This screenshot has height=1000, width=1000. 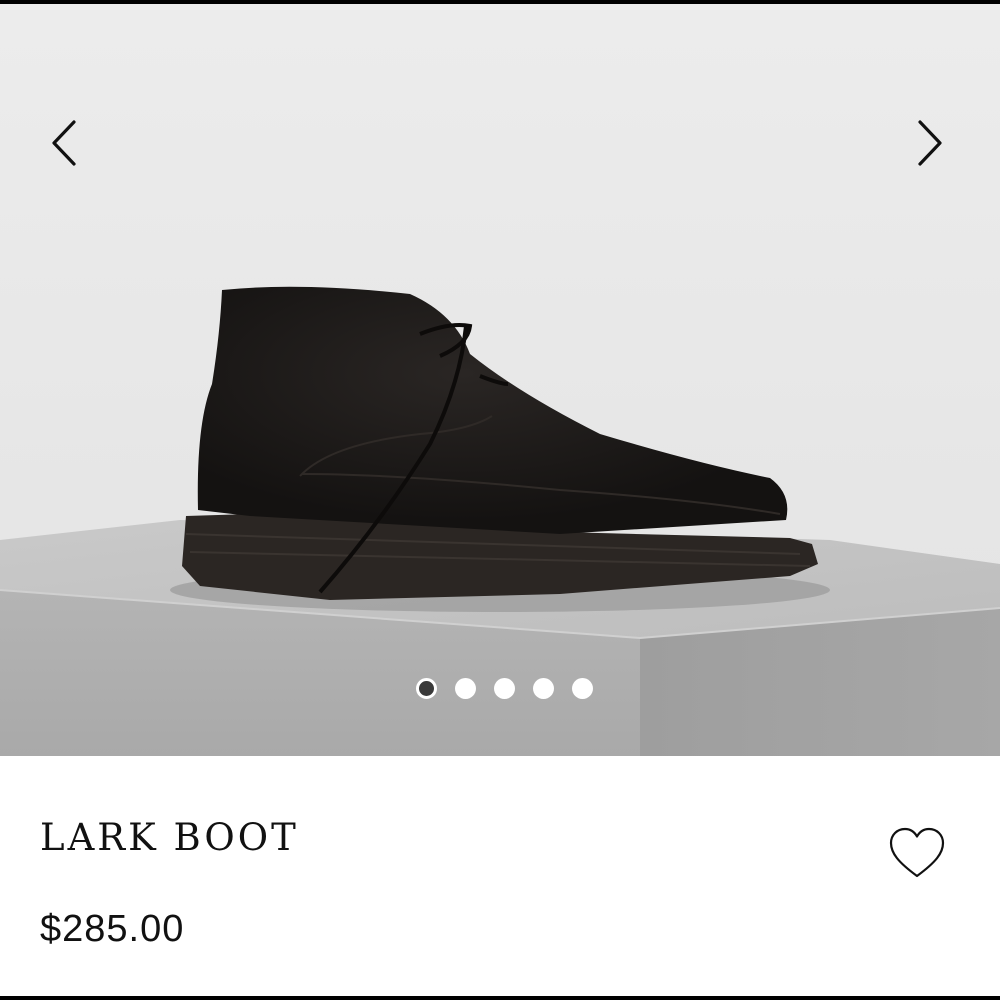 I want to click on chevron-right-icon, so click(x=930, y=143).